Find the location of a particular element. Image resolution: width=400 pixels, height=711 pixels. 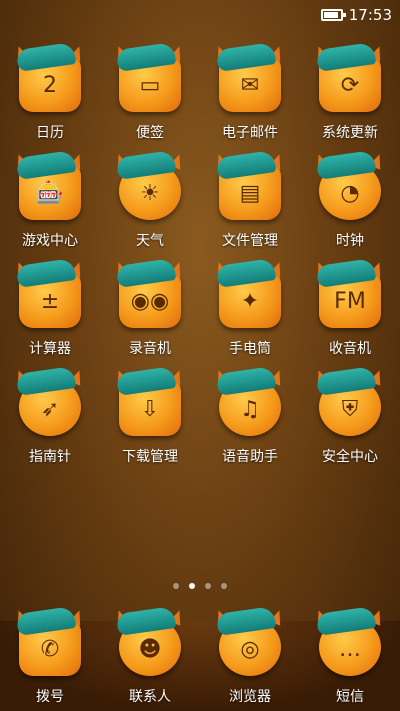

app-label: 时钟 is located at coordinates (350, 241).